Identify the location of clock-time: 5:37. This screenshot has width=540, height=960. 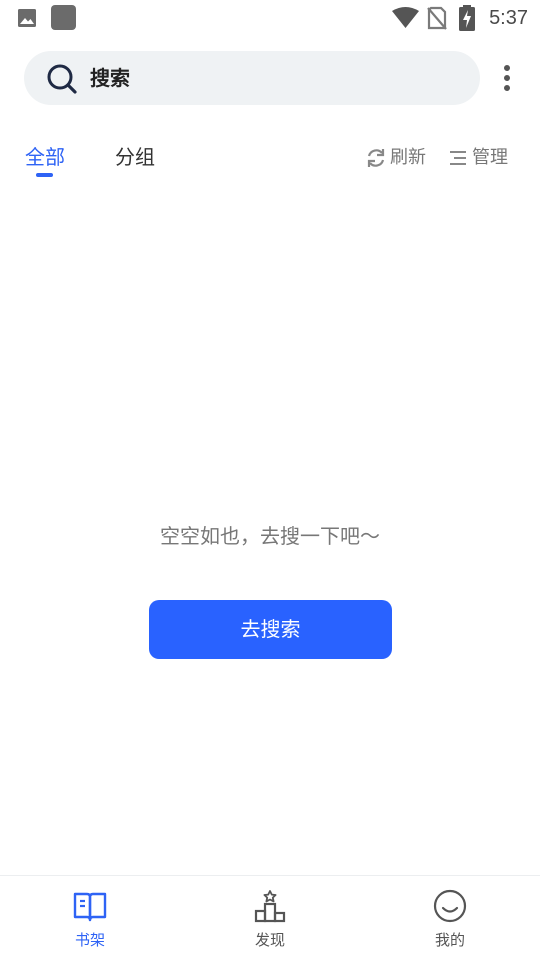
(508, 18).